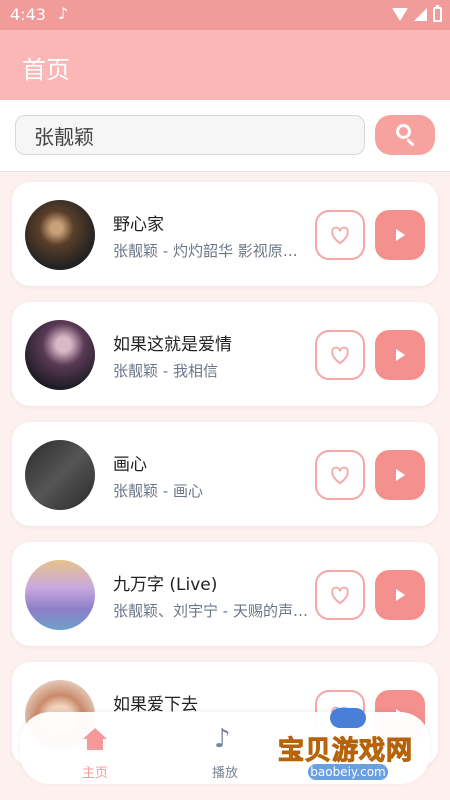  I want to click on nav-item-play: ♪ 播放, so click(225, 751).